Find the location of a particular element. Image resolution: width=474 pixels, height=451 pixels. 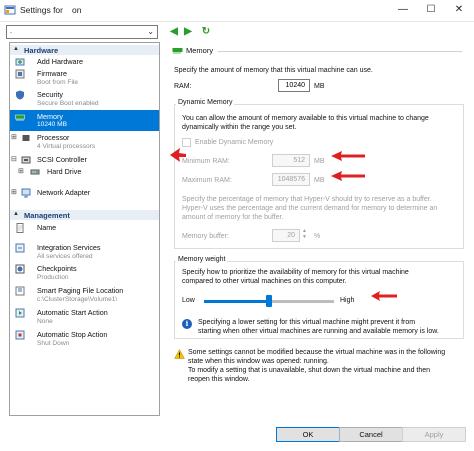

memory-weight-slider-fill is located at coordinates (236, 301).